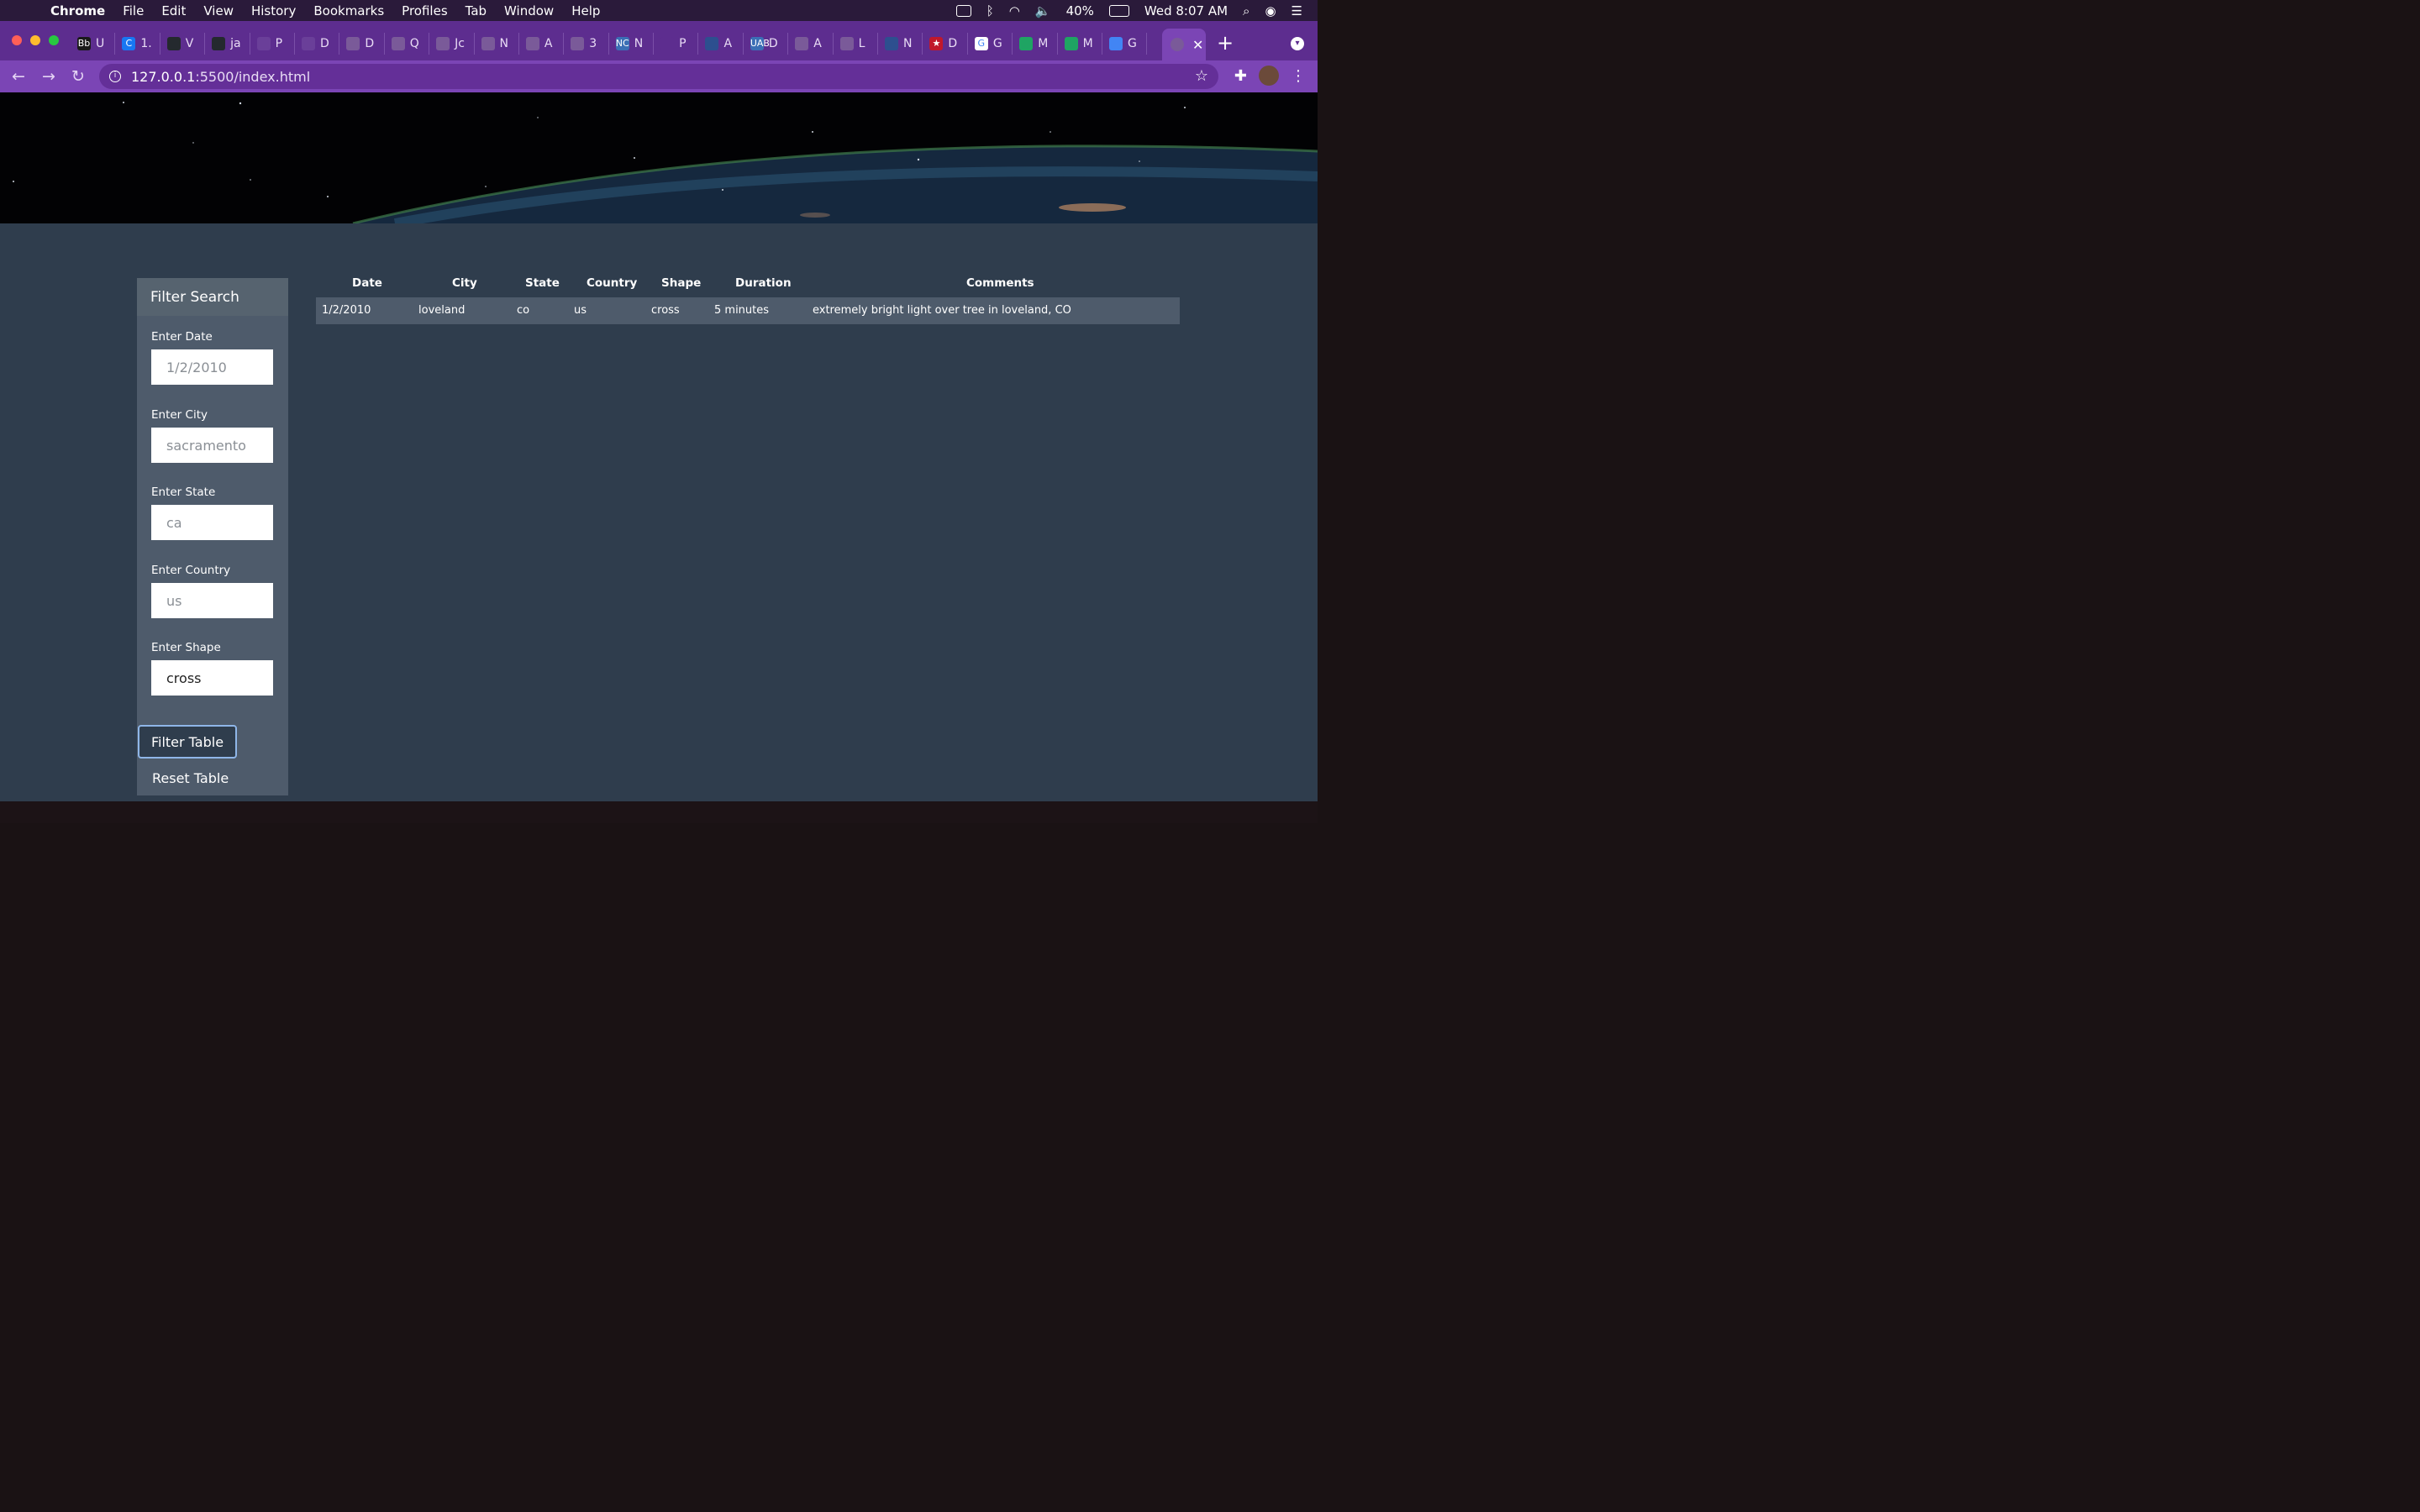 The image size is (2420, 1512). What do you see at coordinates (173, 10) in the screenshot?
I see `menu-edit: Edit` at bounding box center [173, 10].